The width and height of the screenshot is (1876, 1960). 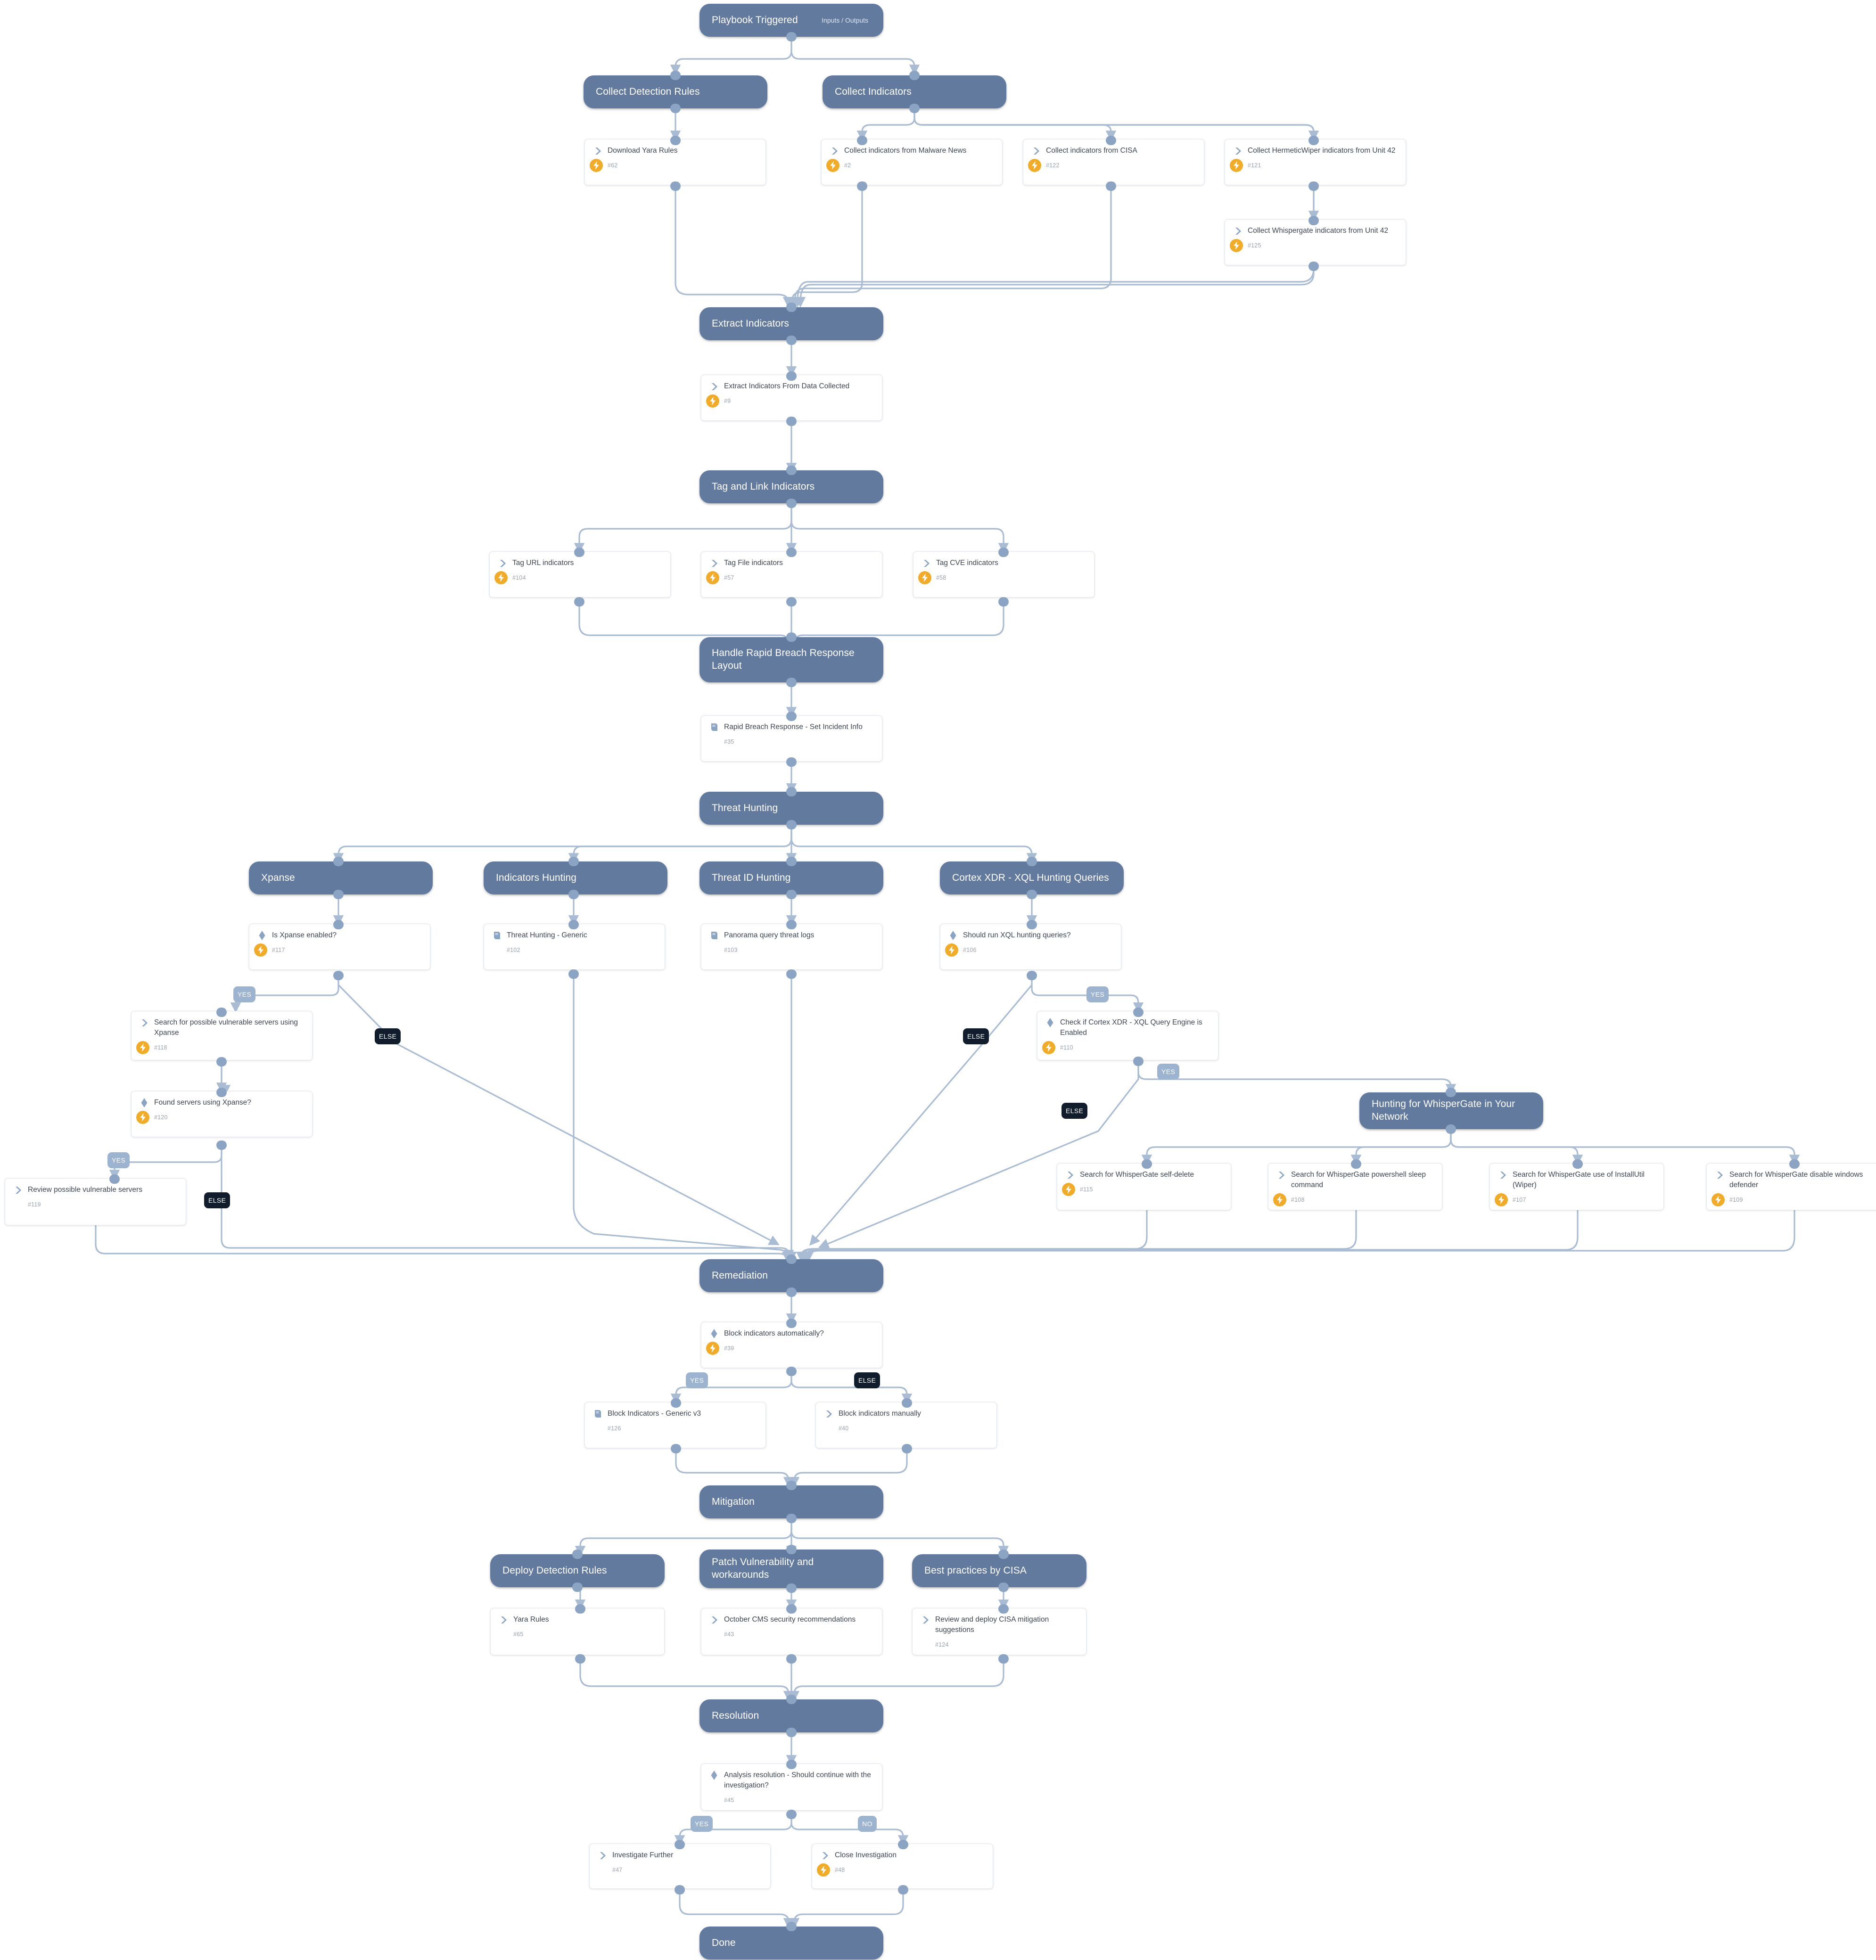 What do you see at coordinates (675, 1425) in the screenshot?
I see `task-card: Block Indicators - Generic v3 #126` at bounding box center [675, 1425].